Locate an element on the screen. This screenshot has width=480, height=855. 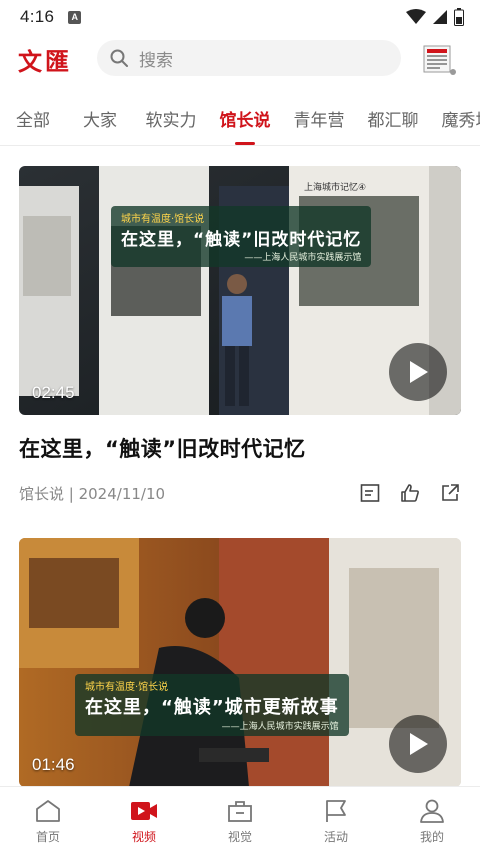
caption-title: 在这里，“触读”城市更新故事 is located at coordinates (212, 707).